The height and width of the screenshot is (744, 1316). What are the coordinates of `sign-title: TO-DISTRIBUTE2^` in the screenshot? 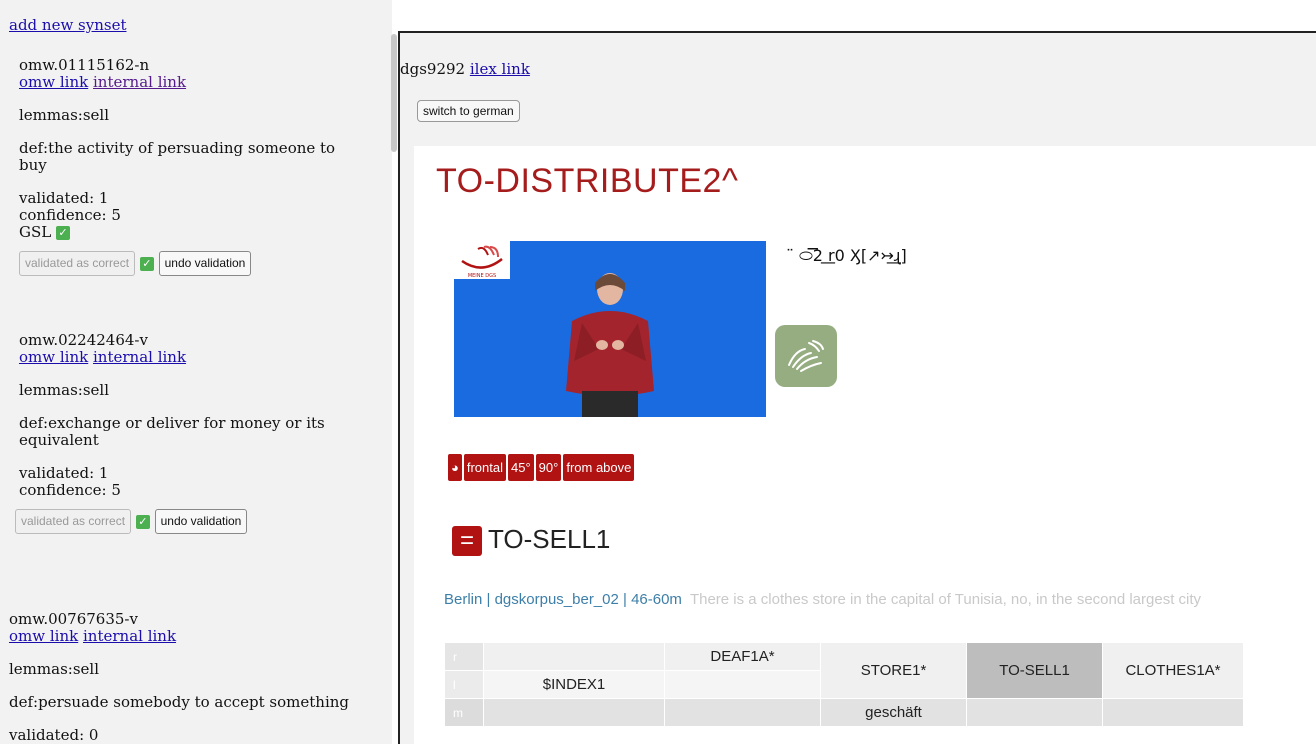 It's located at (587, 181).